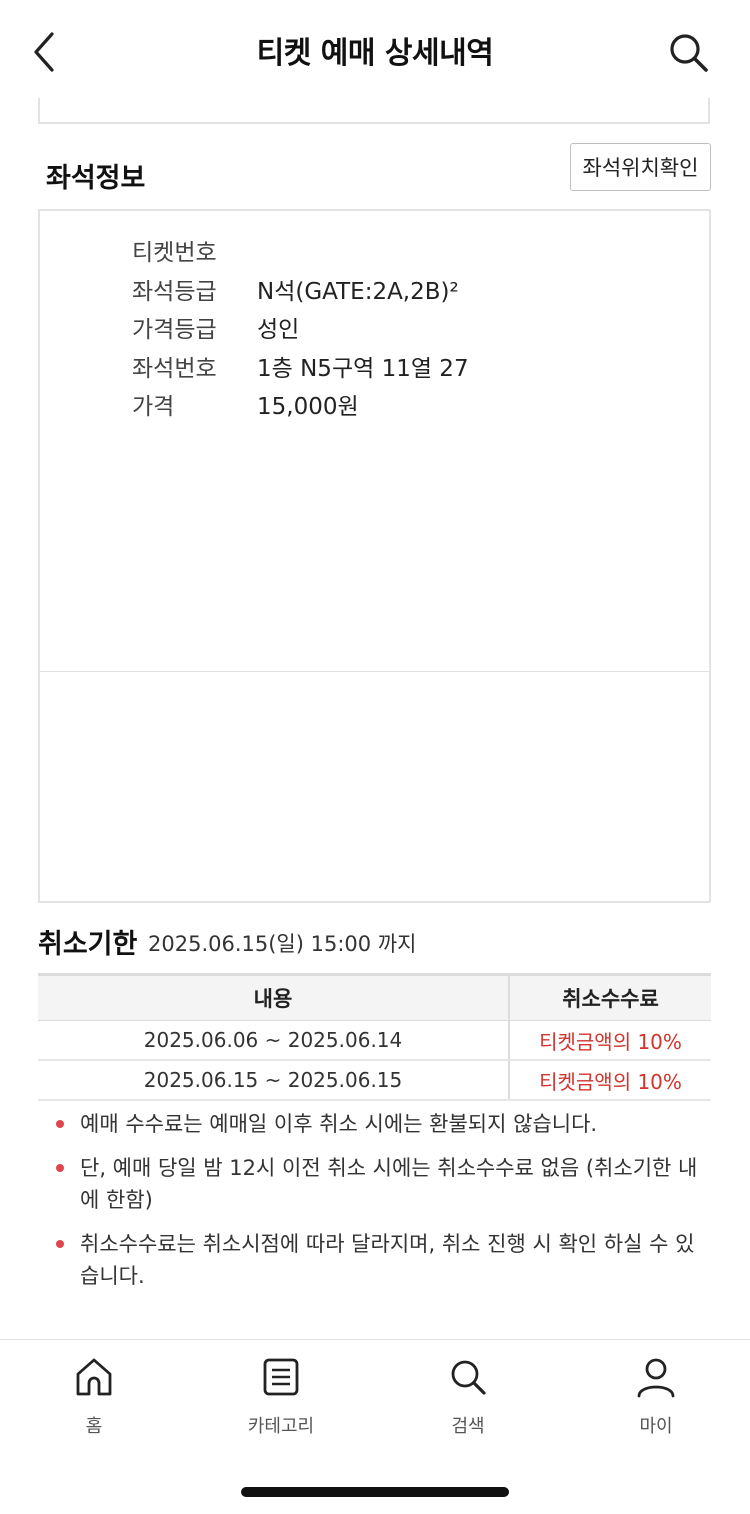 This screenshot has height=1514, width=750. Describe the element at coordinates (282, 944) in the screenshot. I see `cancel-deadline-date: 2025.06.15(일) 15:00 까지` at that location.